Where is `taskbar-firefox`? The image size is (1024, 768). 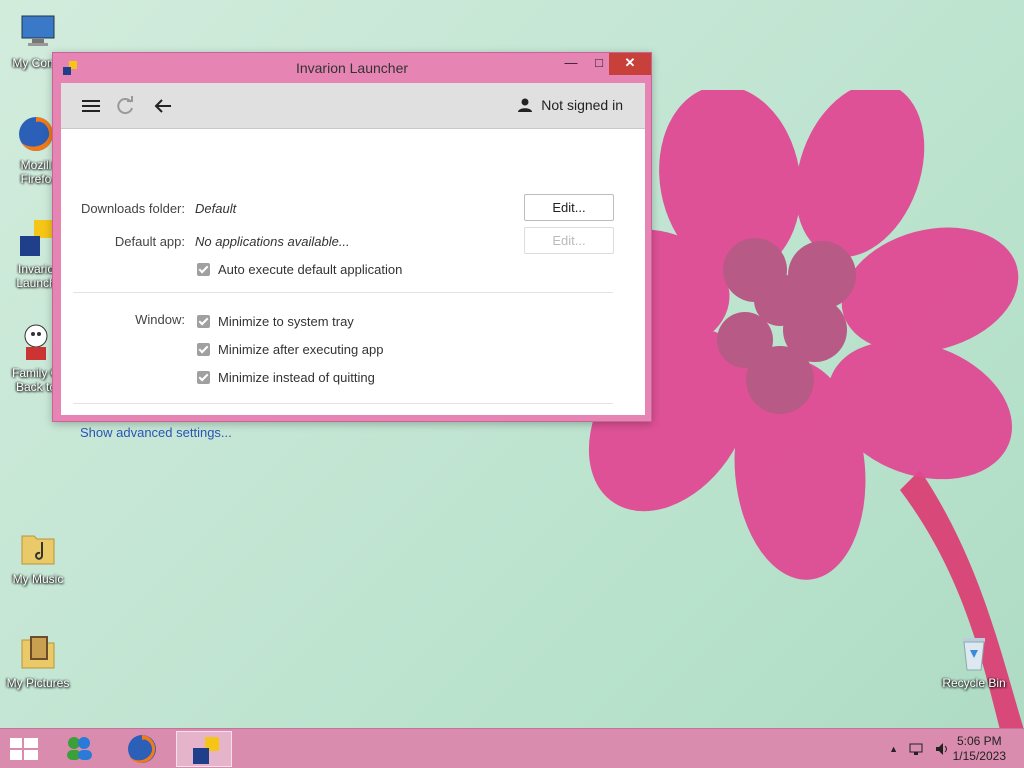
taskbar-firefox is located at coordinates (142, 749).